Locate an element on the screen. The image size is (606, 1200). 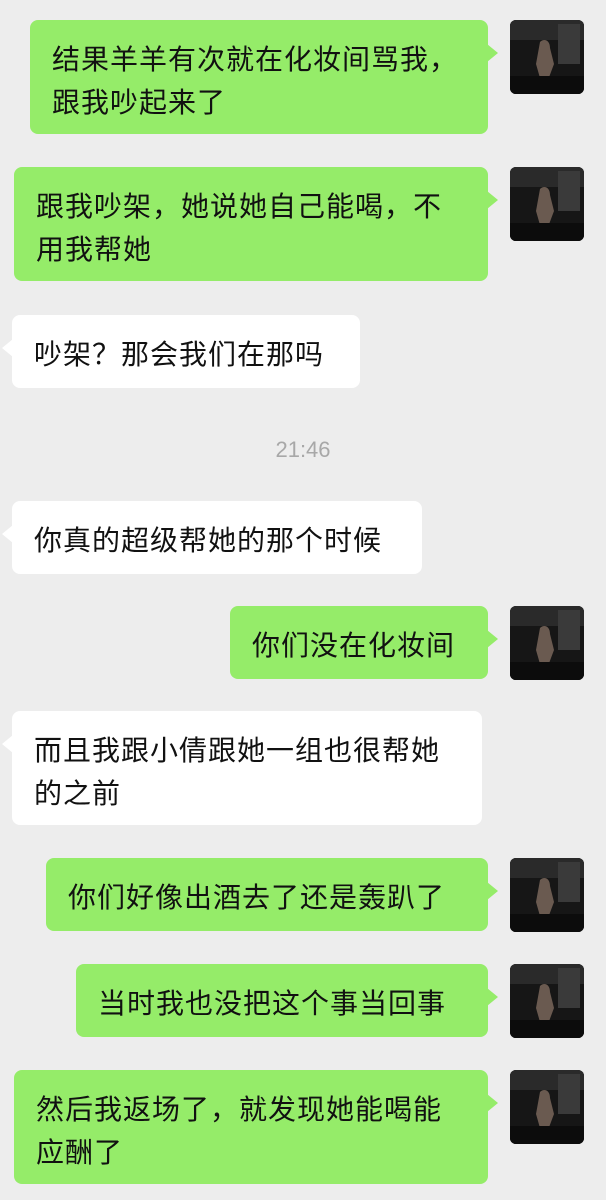
sent-message-bubble: 然后我返场了，就发现她能喝能应酬了 is located at coordinates (256, 1127).